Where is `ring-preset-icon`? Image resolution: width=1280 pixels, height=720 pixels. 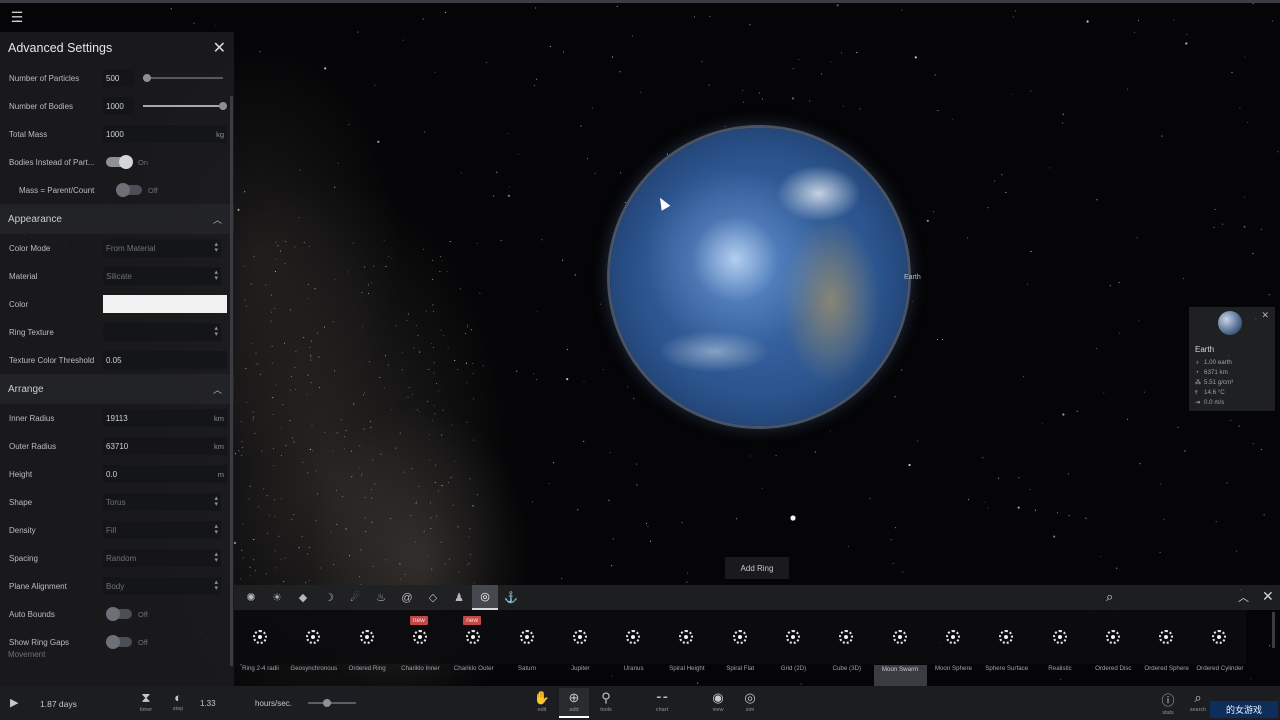 ring-preset-icon is located at coordinates (739, 637).